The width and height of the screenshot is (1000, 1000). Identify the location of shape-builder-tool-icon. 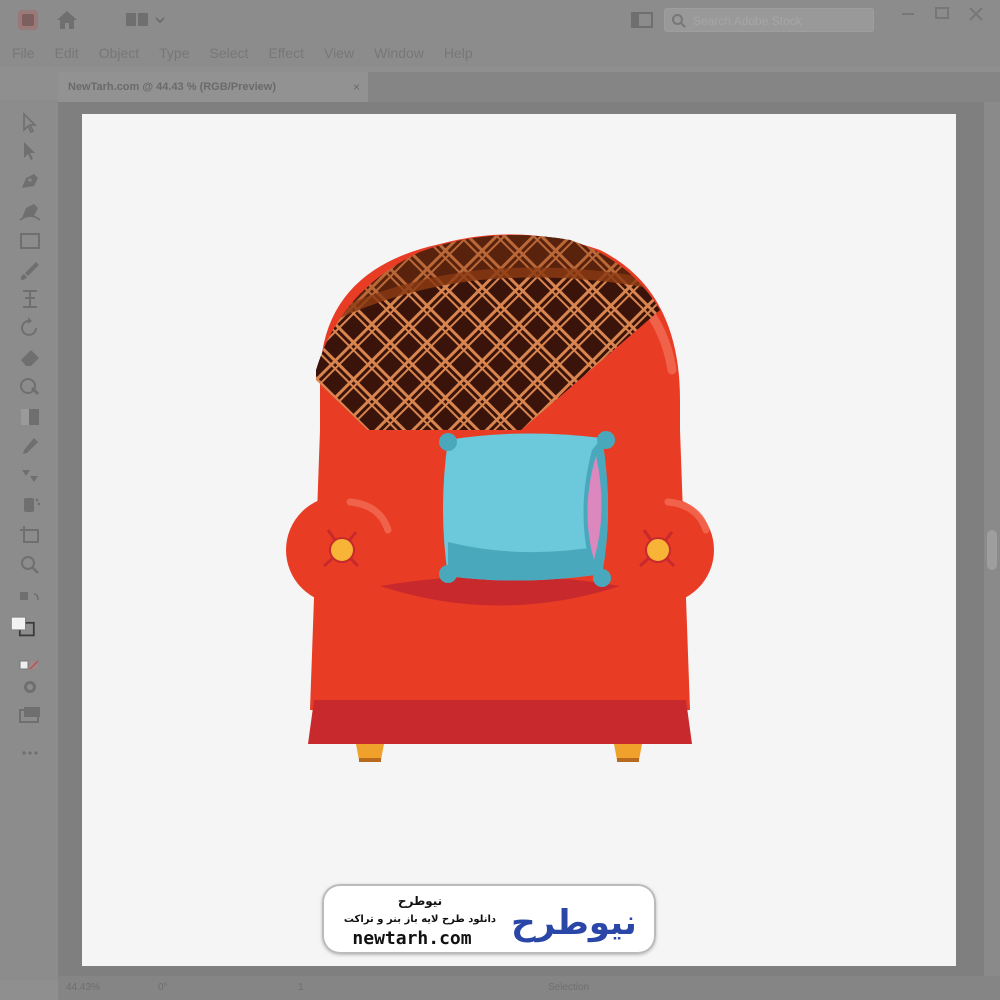
(30, 387).